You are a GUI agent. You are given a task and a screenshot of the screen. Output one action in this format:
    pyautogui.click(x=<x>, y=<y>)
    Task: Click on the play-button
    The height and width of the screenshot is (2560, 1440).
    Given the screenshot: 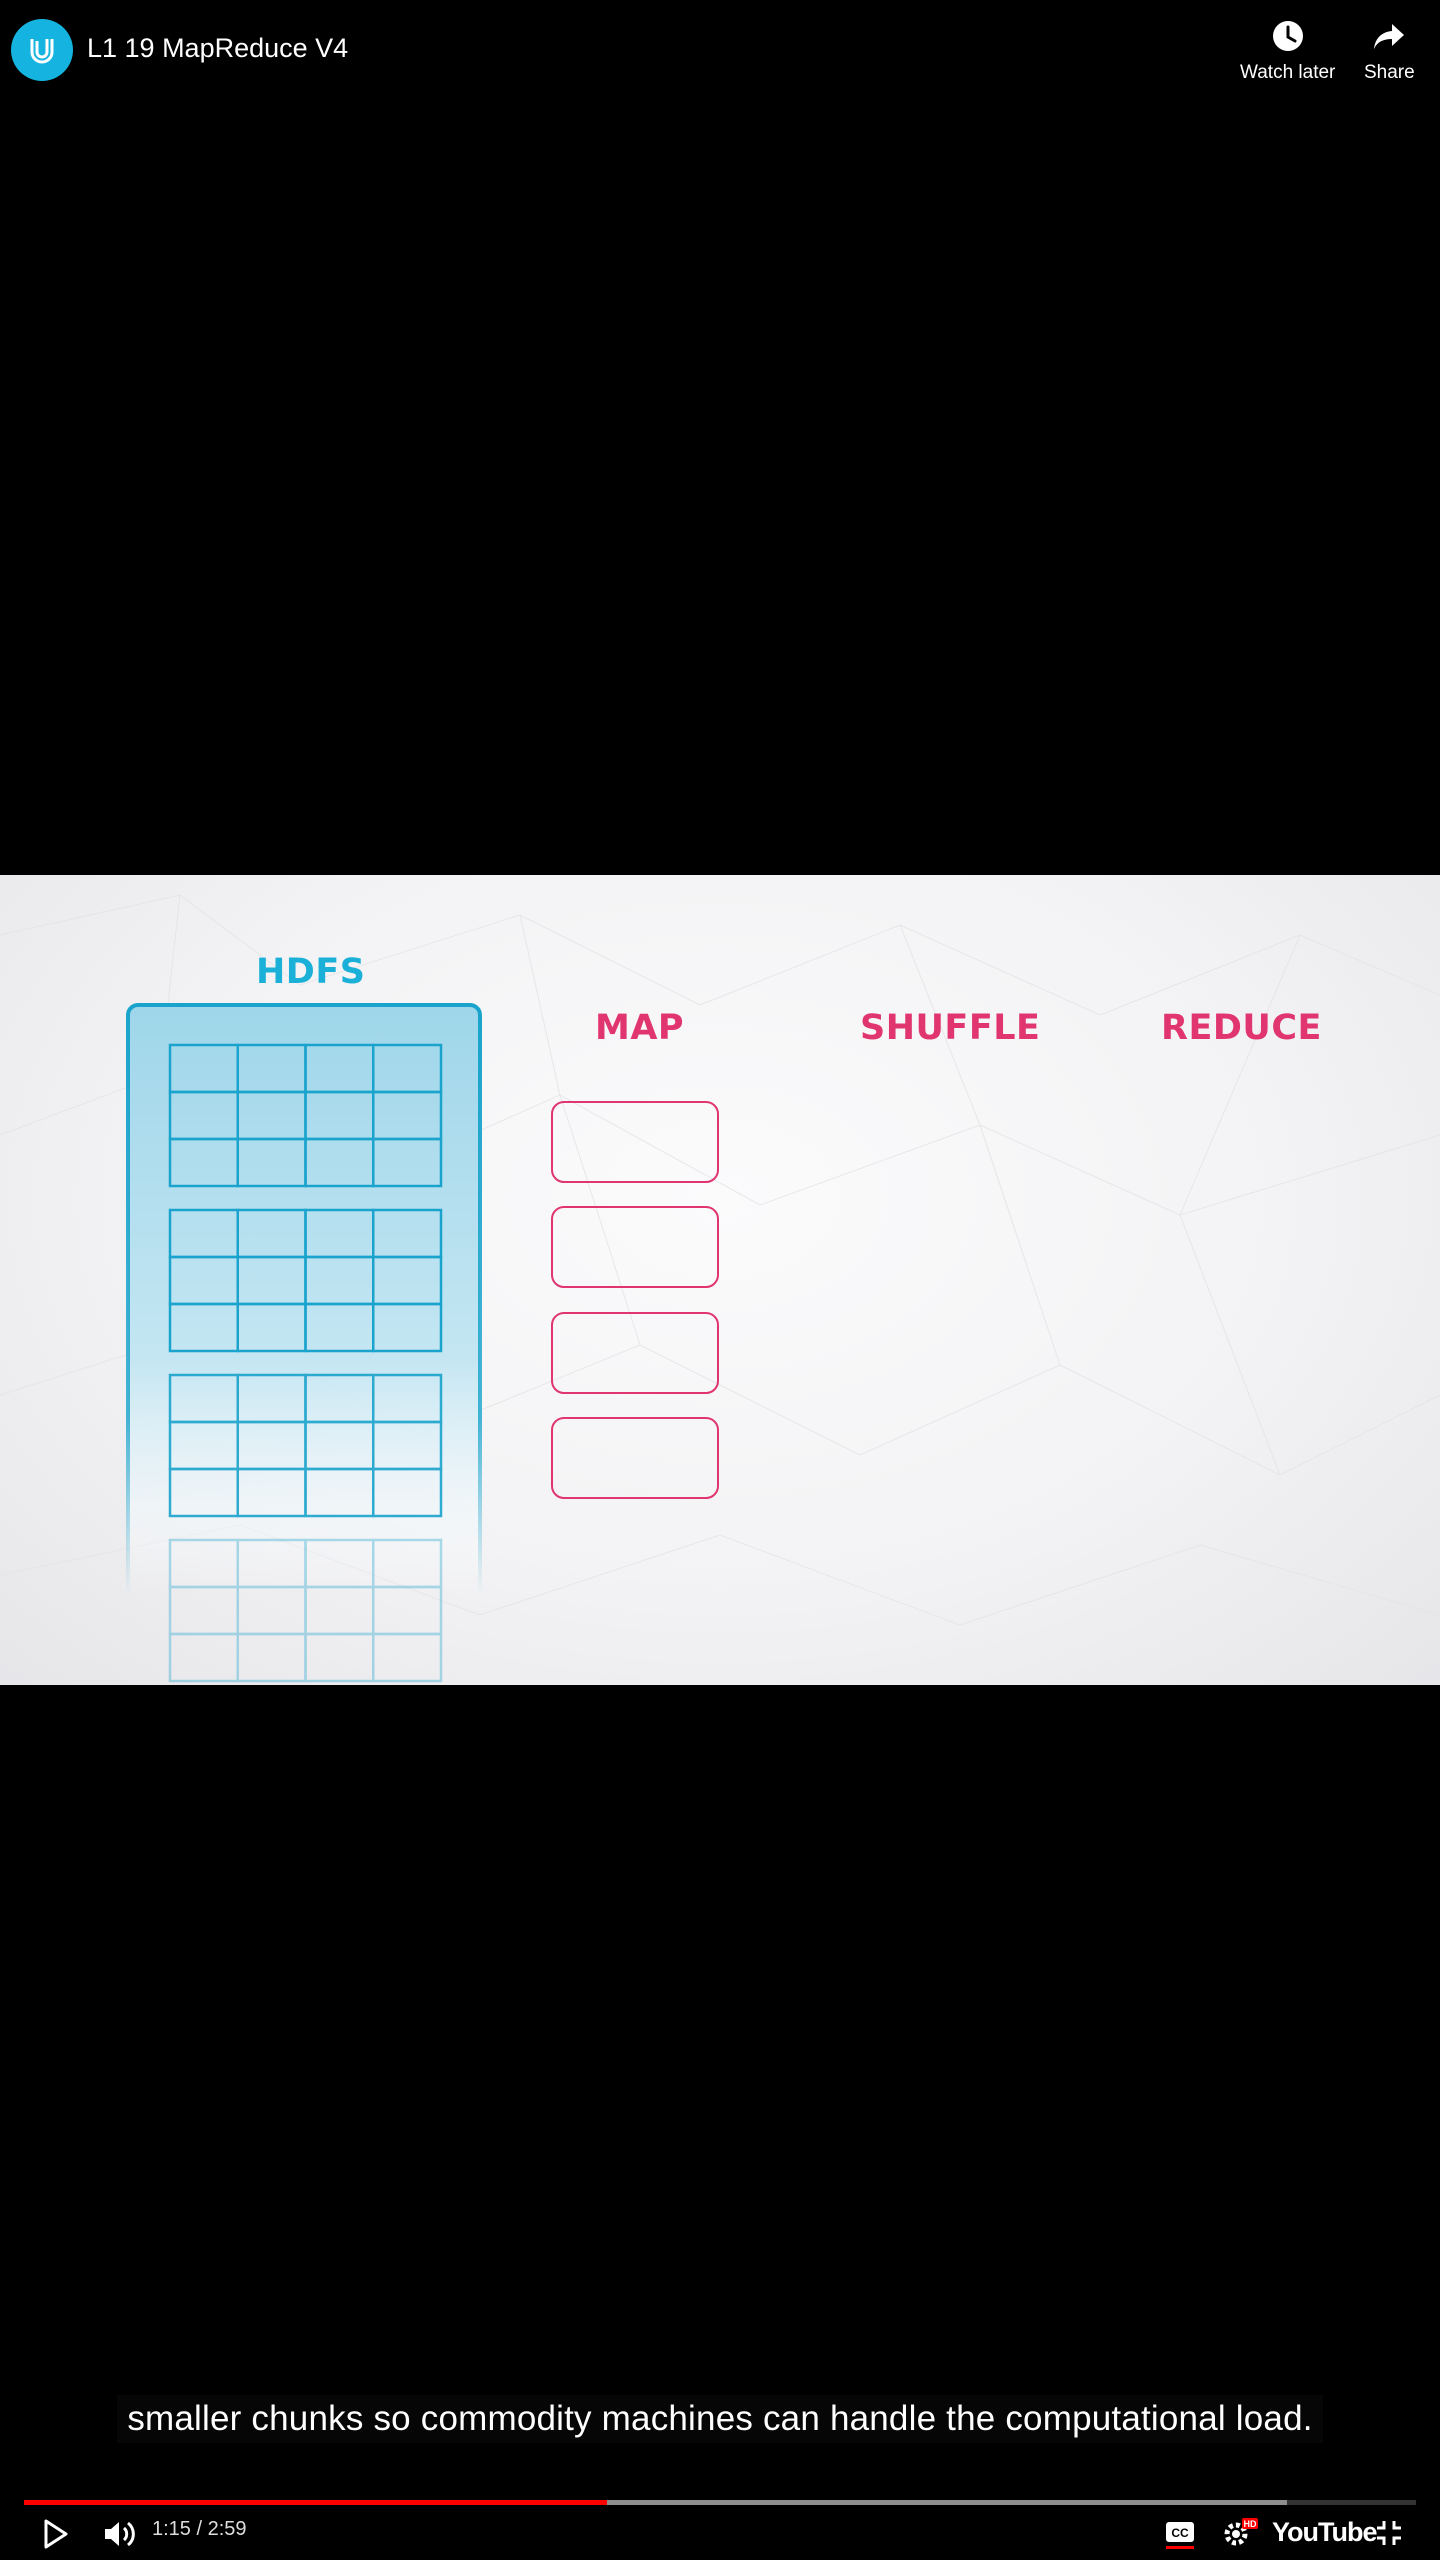 What is the action you would take?
    pyautogui.click(x=56, y=2534)
    